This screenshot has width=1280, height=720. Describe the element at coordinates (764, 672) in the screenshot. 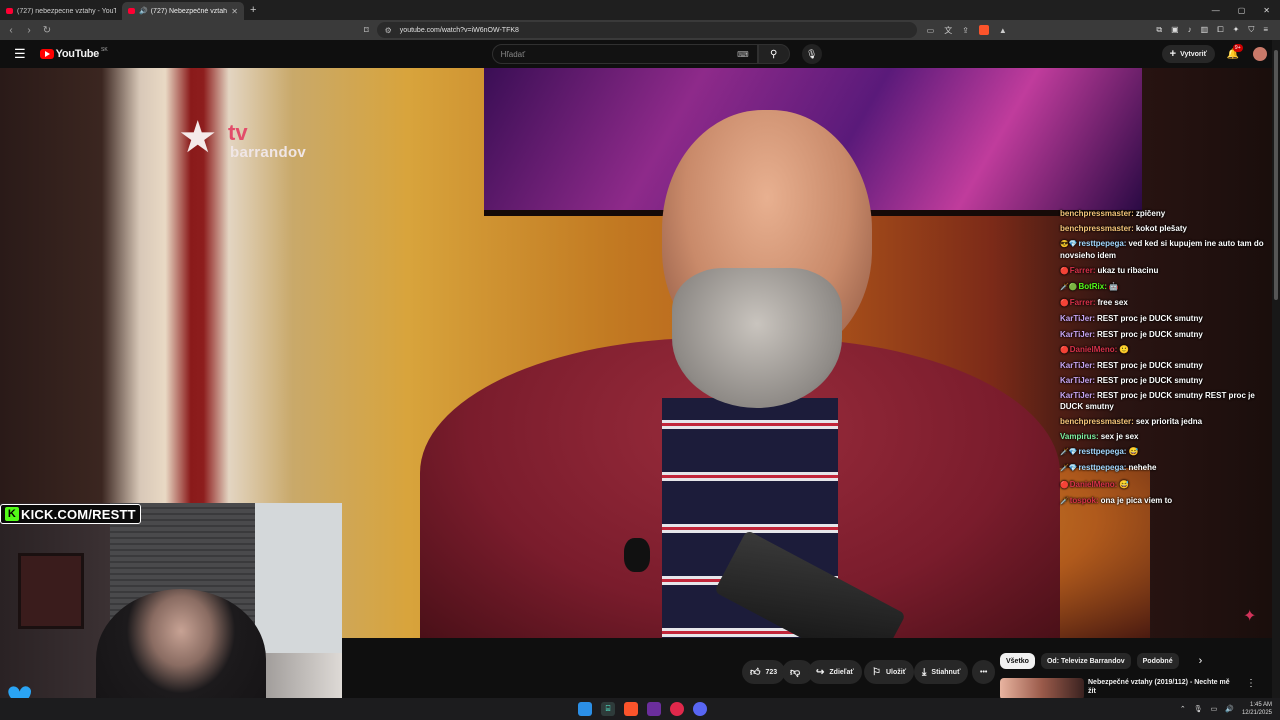

I see `like-button: 👍︎ 723` at that location.